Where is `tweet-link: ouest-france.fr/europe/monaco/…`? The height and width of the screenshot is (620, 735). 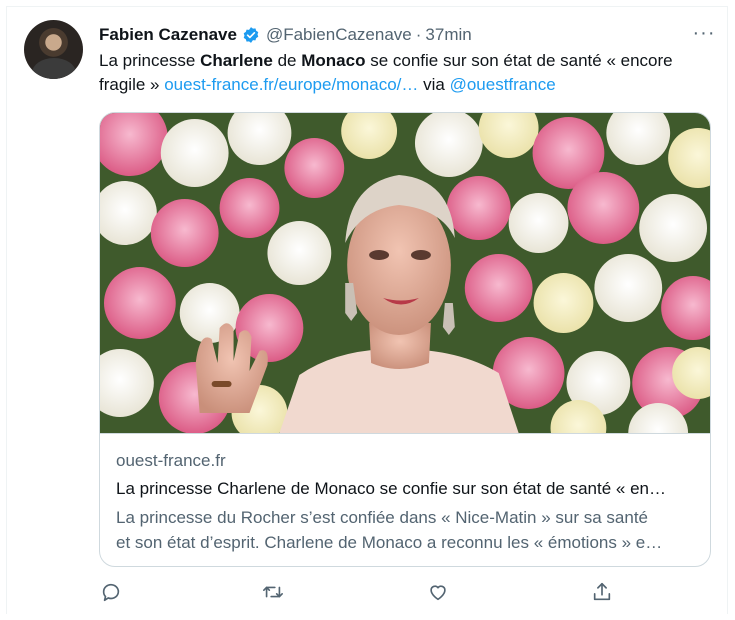
tweet-link: ouest-france.fr/europe/monaco/… is located at coordinates (291, 84).